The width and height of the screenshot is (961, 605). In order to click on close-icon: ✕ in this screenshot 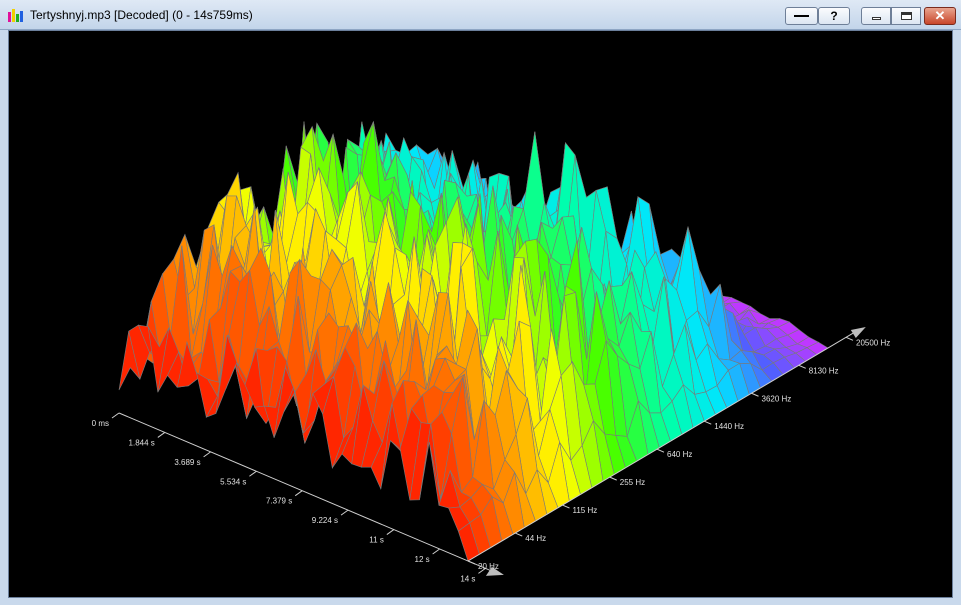, I will do `click(940, 15)`.